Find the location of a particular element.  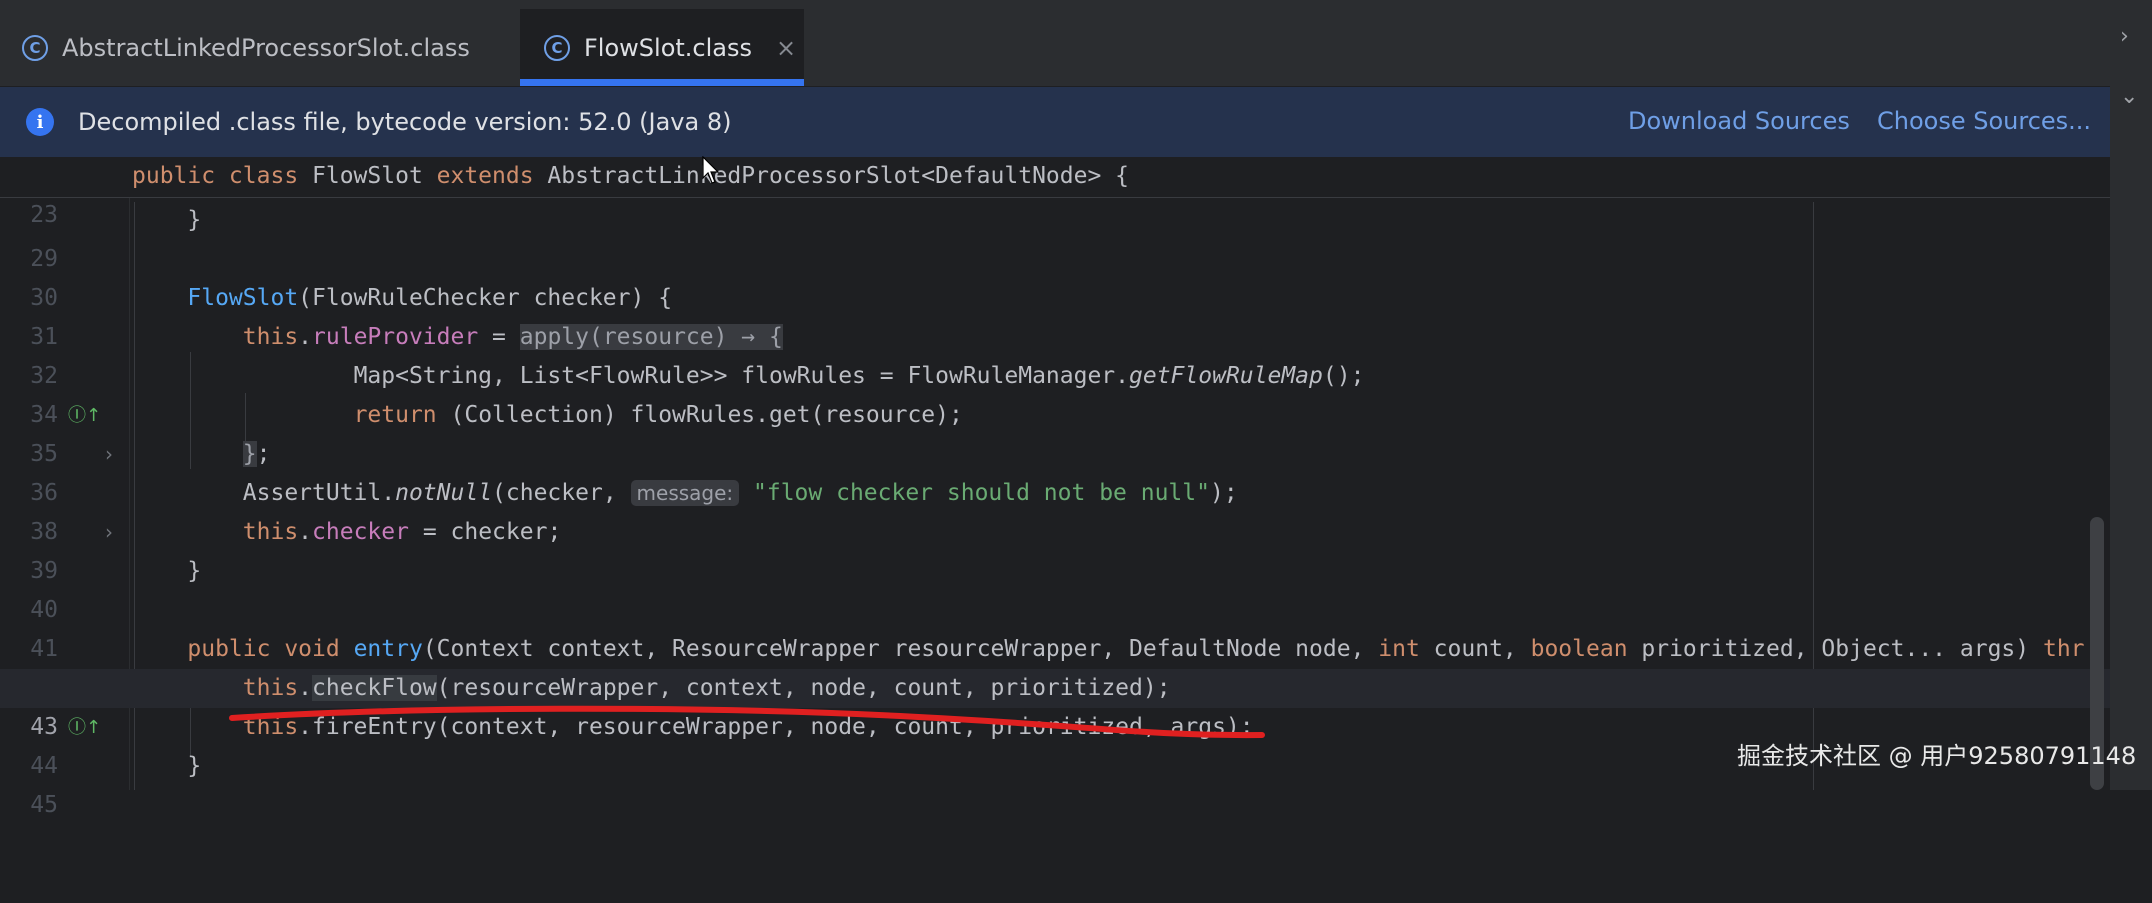

red-annotation-underline is located at coordinates (747, 722).